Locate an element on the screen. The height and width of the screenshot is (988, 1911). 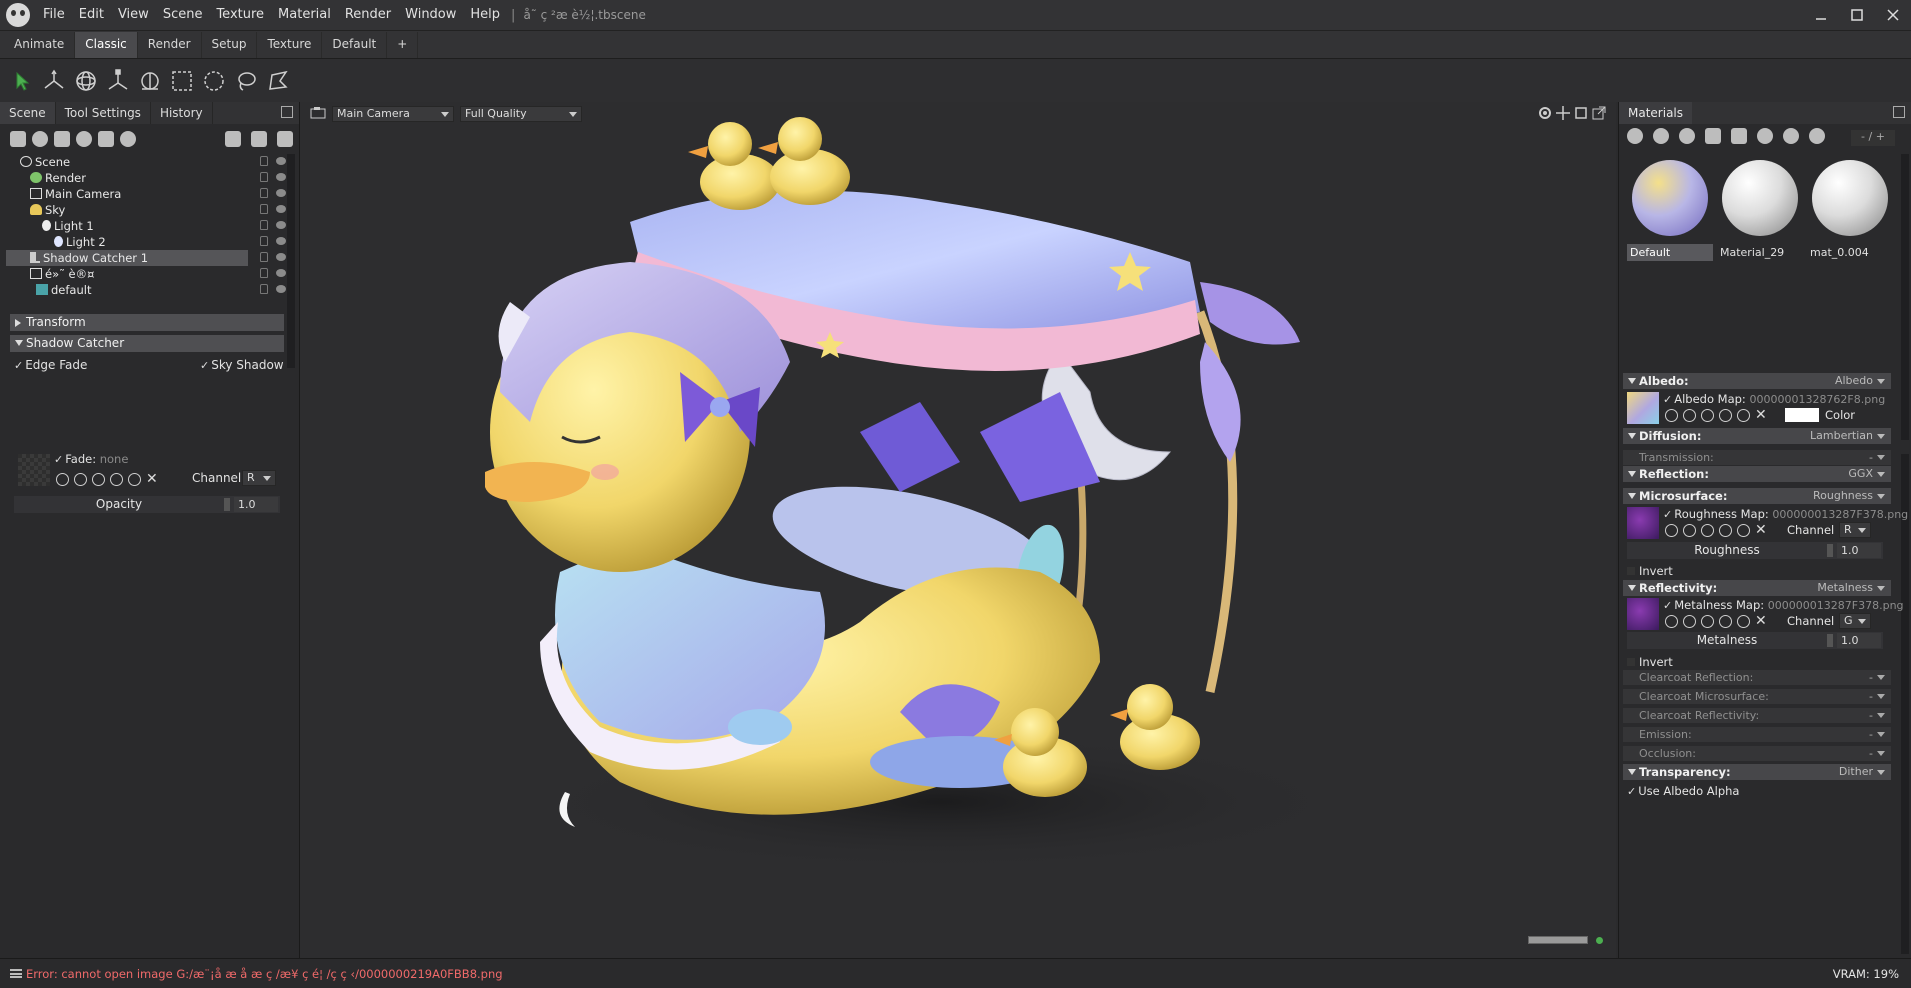
scale-tool-button is located at coordinates (118, 81).